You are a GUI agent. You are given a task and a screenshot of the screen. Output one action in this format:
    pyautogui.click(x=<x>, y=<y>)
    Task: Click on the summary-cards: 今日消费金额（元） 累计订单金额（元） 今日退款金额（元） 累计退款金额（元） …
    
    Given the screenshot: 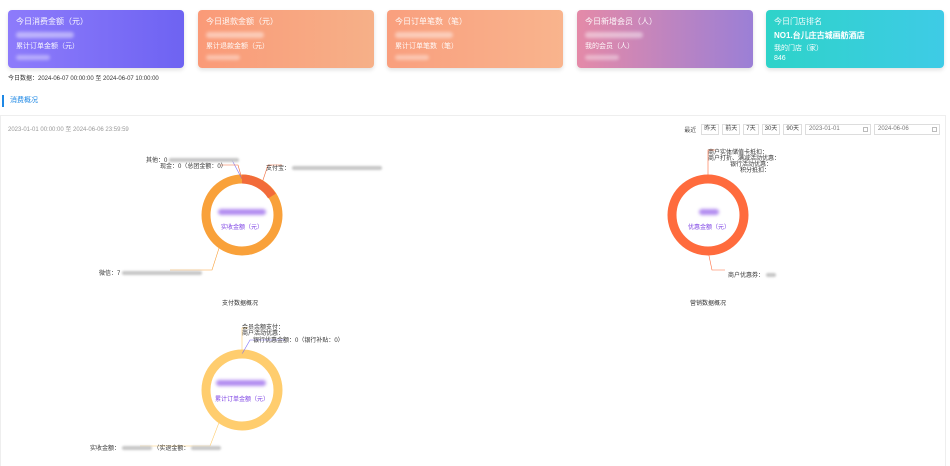 What is the action you would take?
    pyautogui.click(x=476, y=40)
    